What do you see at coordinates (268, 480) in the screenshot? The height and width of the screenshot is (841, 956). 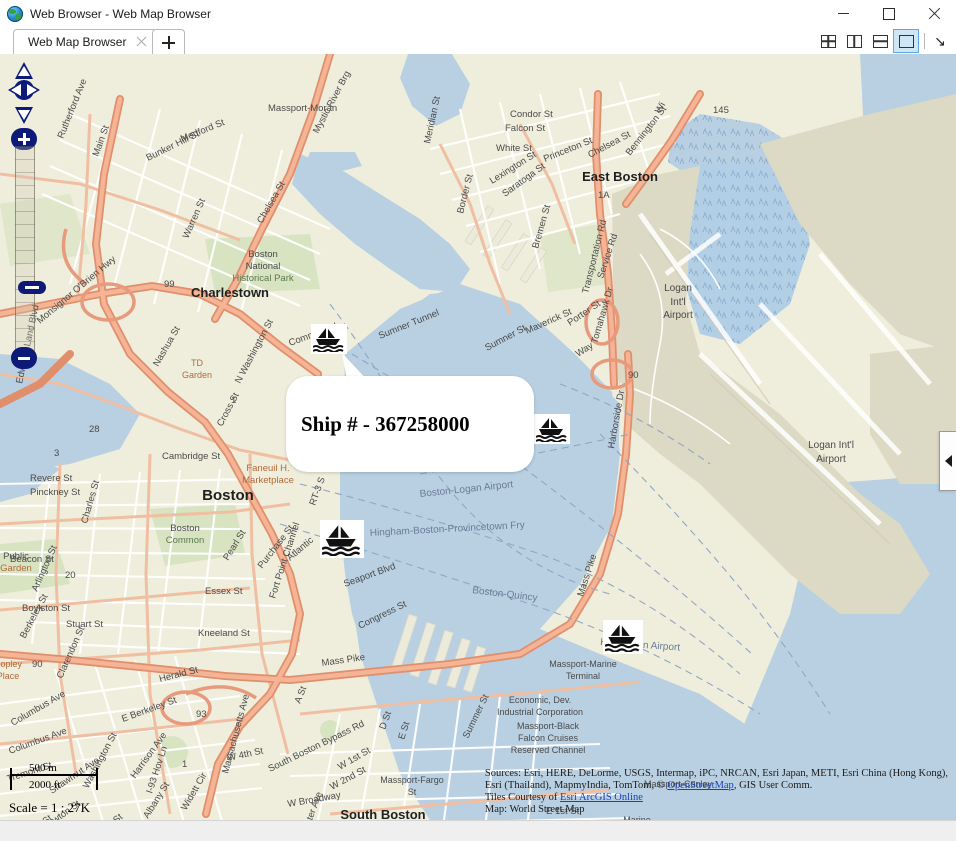 I see `map-label: Marketplace` at bounding box center [268, 480].